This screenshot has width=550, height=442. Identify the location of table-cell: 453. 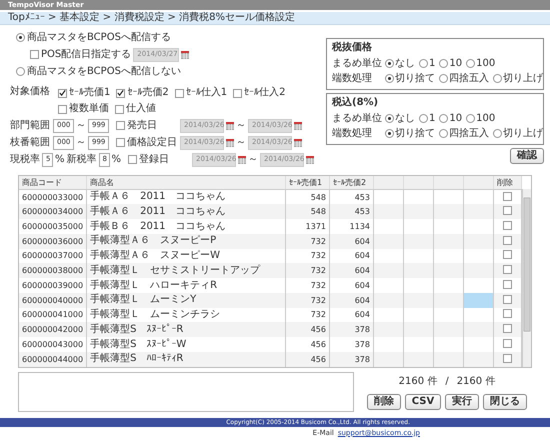
(352, 212).